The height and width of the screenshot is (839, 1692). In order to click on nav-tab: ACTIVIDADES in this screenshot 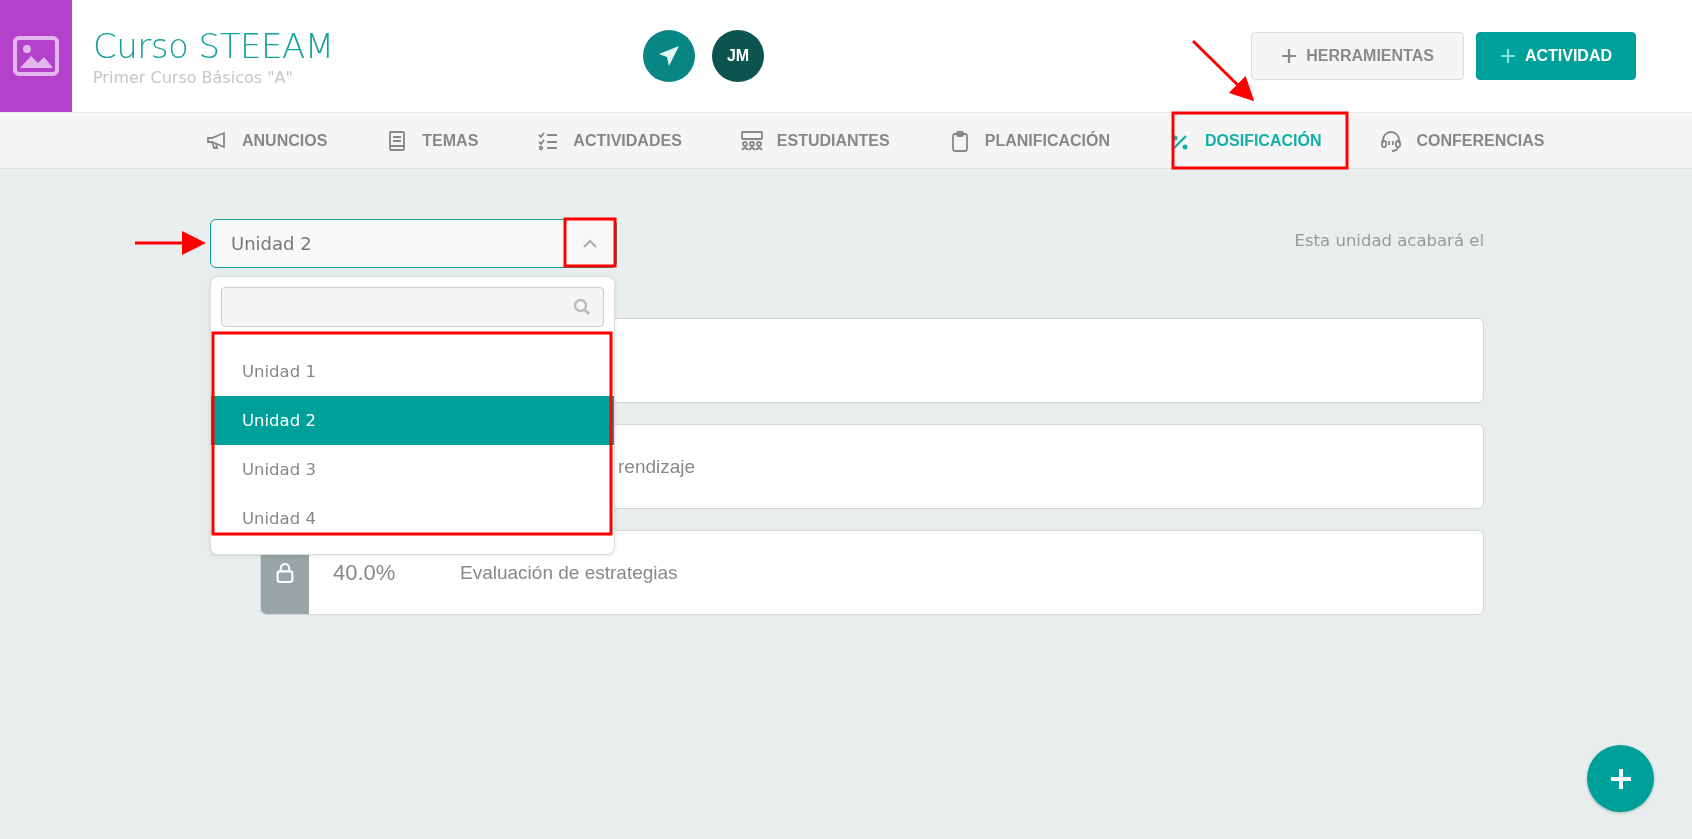, I will do `click(609, 140)`.